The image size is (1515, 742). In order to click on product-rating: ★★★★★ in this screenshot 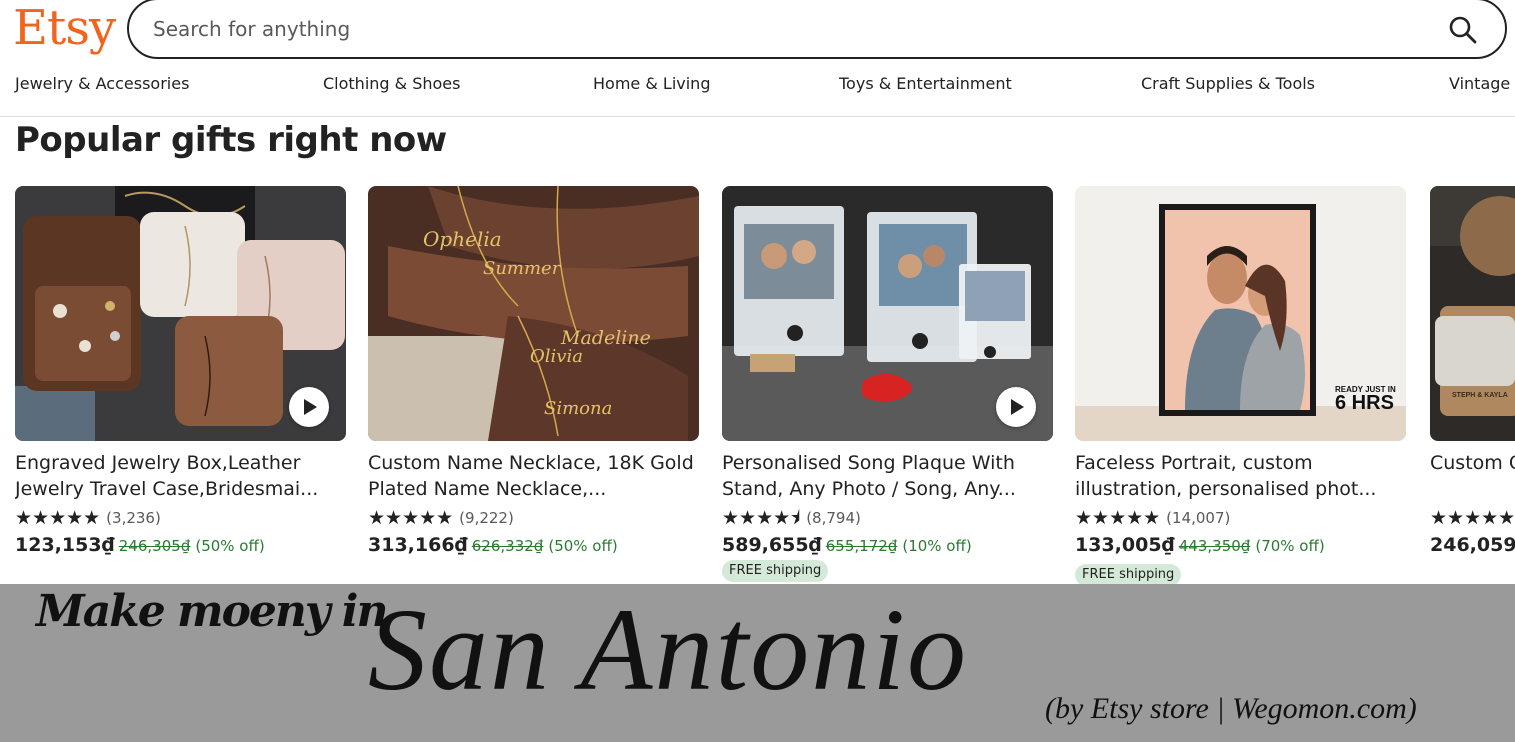, I will do `click(1472, 518)`.